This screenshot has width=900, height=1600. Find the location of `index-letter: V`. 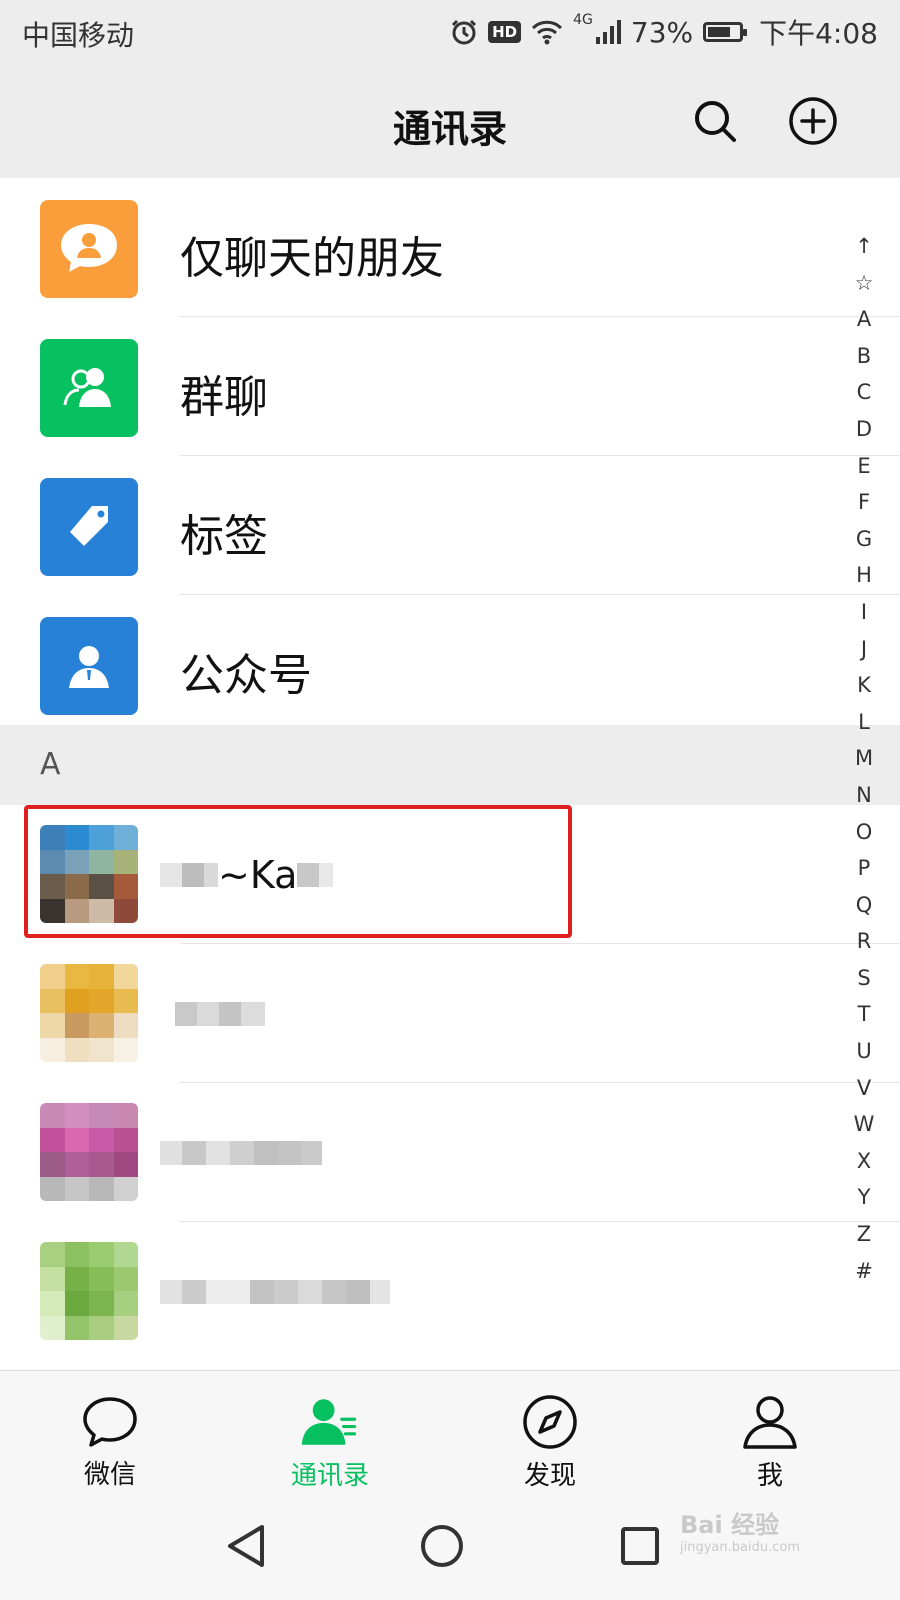

index-letter: V is located at coordinates (864, 1088).